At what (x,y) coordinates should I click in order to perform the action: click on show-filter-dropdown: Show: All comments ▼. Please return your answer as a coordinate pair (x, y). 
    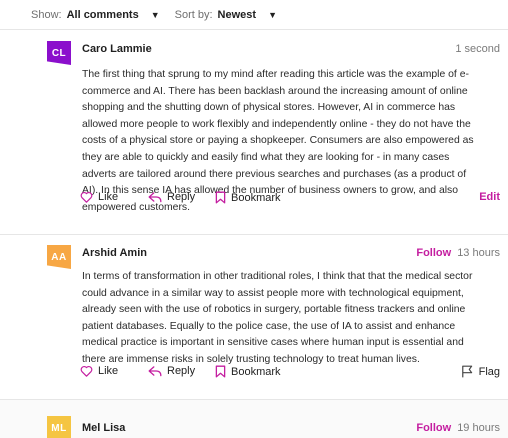
    Looking at the image, I should click on (95, 15).